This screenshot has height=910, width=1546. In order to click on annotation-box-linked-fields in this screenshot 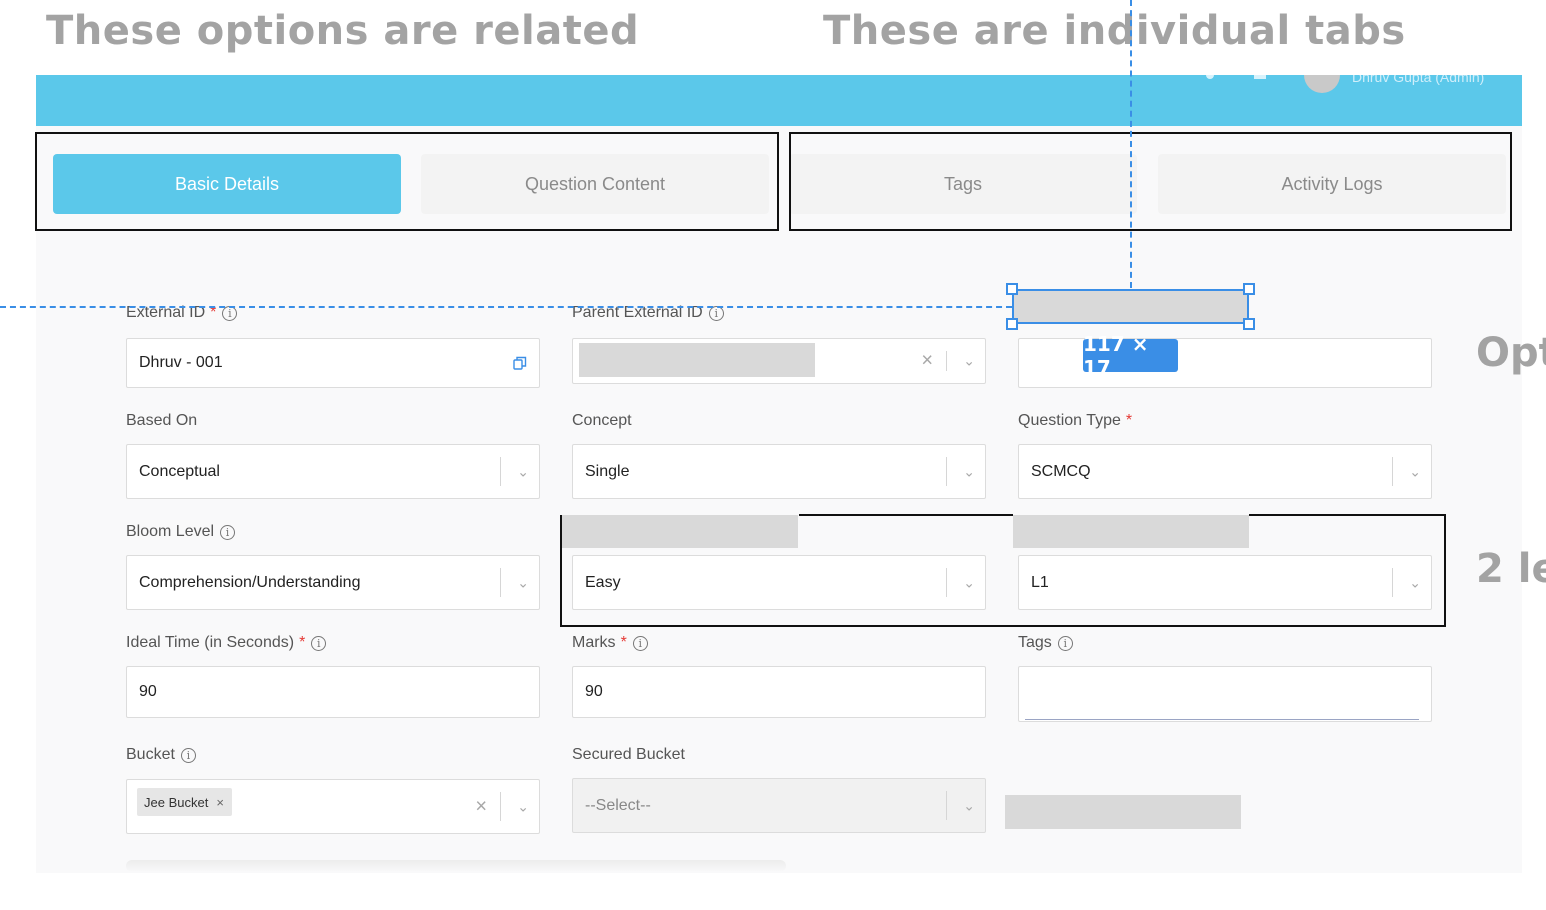, I will do `click(1003, 570)`.